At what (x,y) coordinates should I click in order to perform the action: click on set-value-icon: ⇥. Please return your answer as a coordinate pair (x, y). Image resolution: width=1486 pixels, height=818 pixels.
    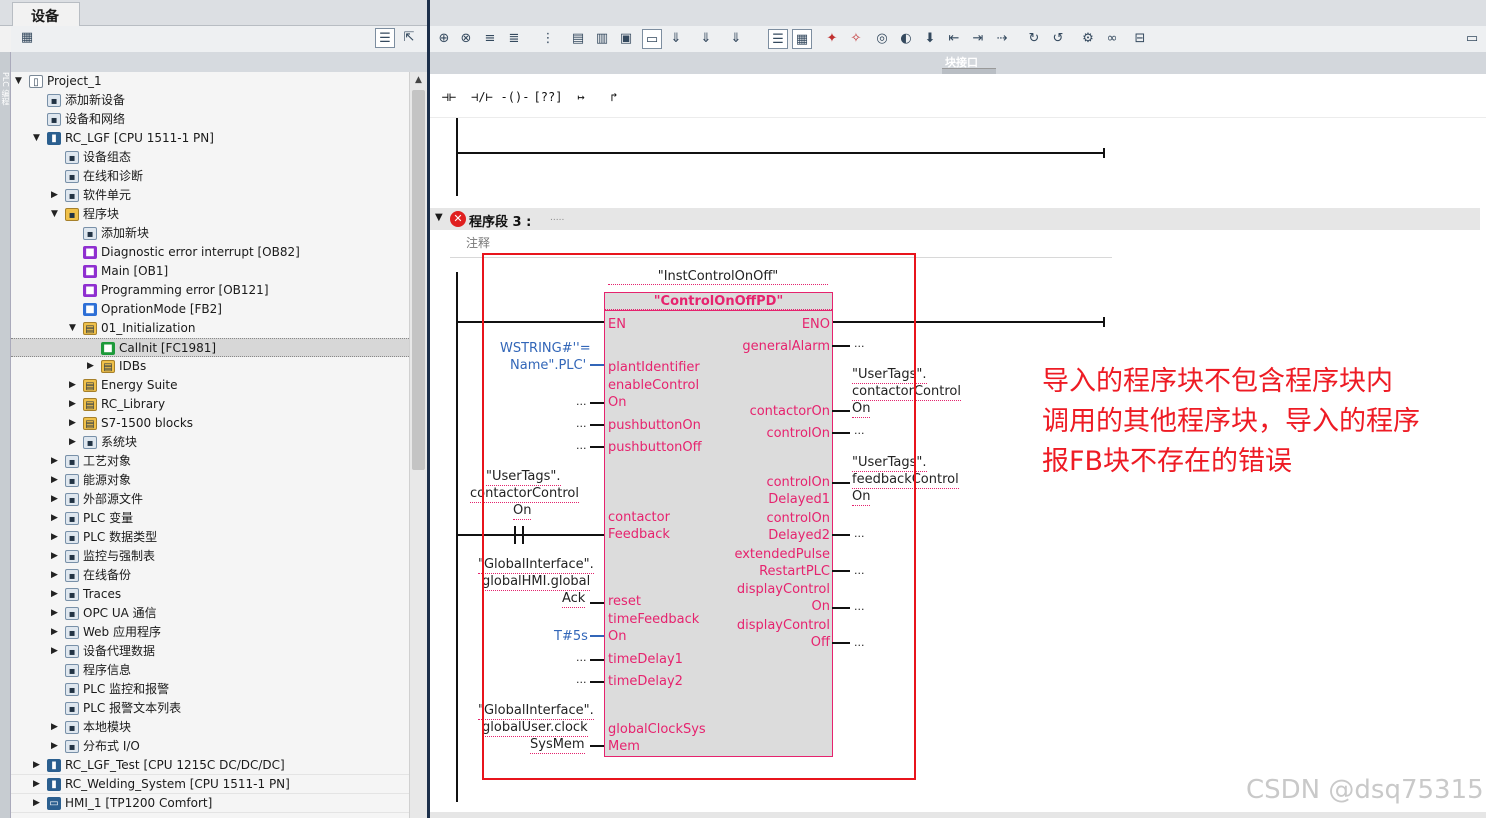
    Looking at the image, I should click on (978, 39).